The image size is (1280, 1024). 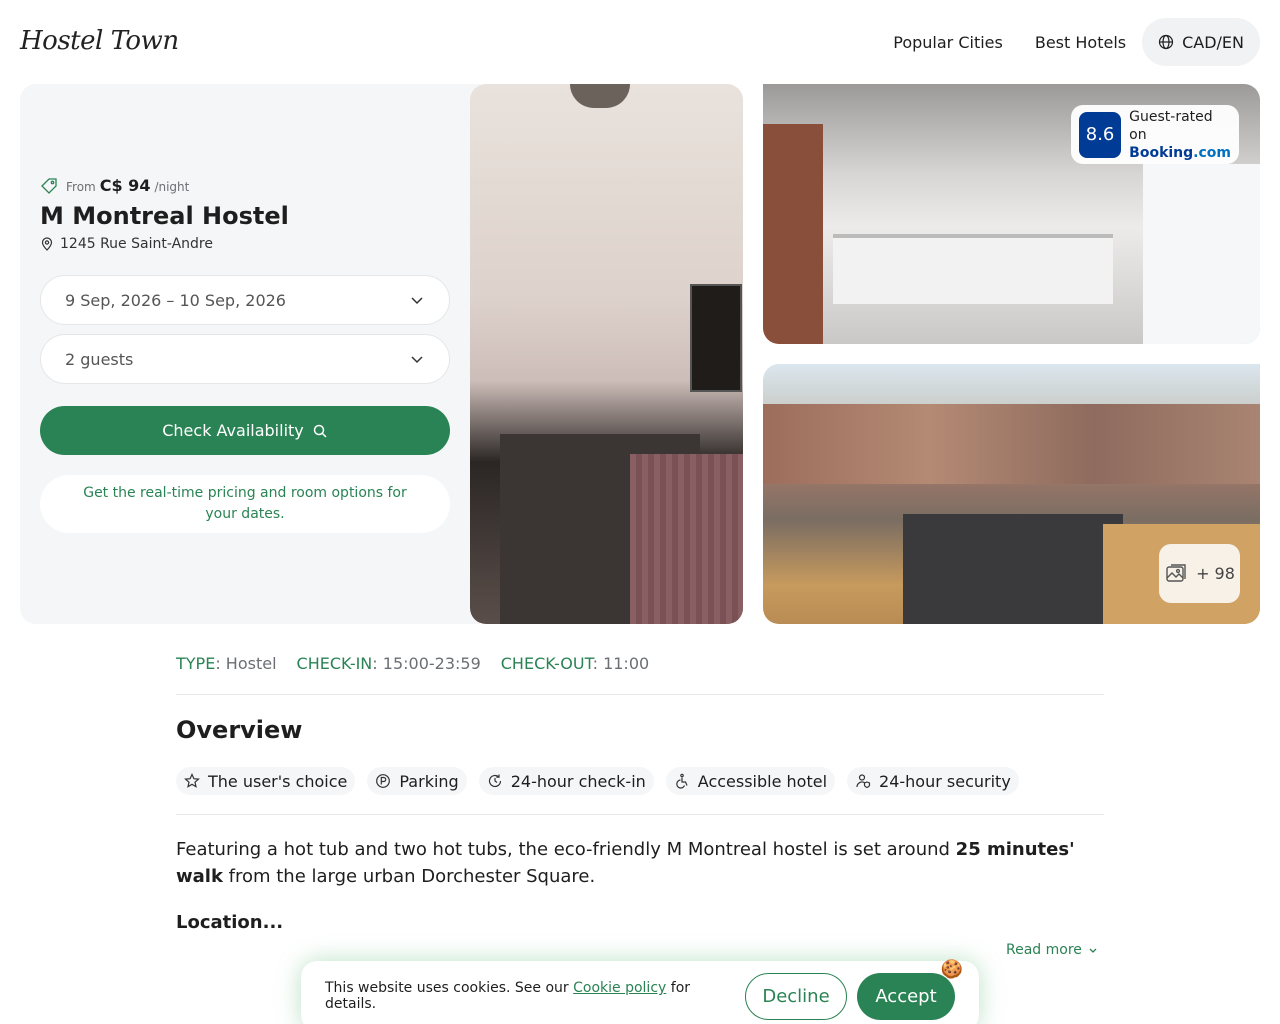 I want to click on clock-cycle-icon, so click(x=494, y=781).